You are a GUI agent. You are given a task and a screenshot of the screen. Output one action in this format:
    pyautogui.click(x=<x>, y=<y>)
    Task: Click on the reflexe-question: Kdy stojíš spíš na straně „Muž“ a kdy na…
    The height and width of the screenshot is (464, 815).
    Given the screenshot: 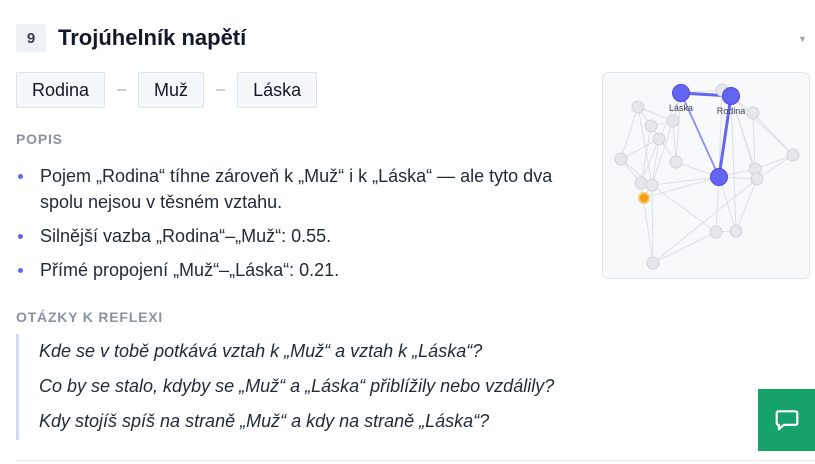 What is the action you would take?
    pyautogui.click(x=264, y=421)
    